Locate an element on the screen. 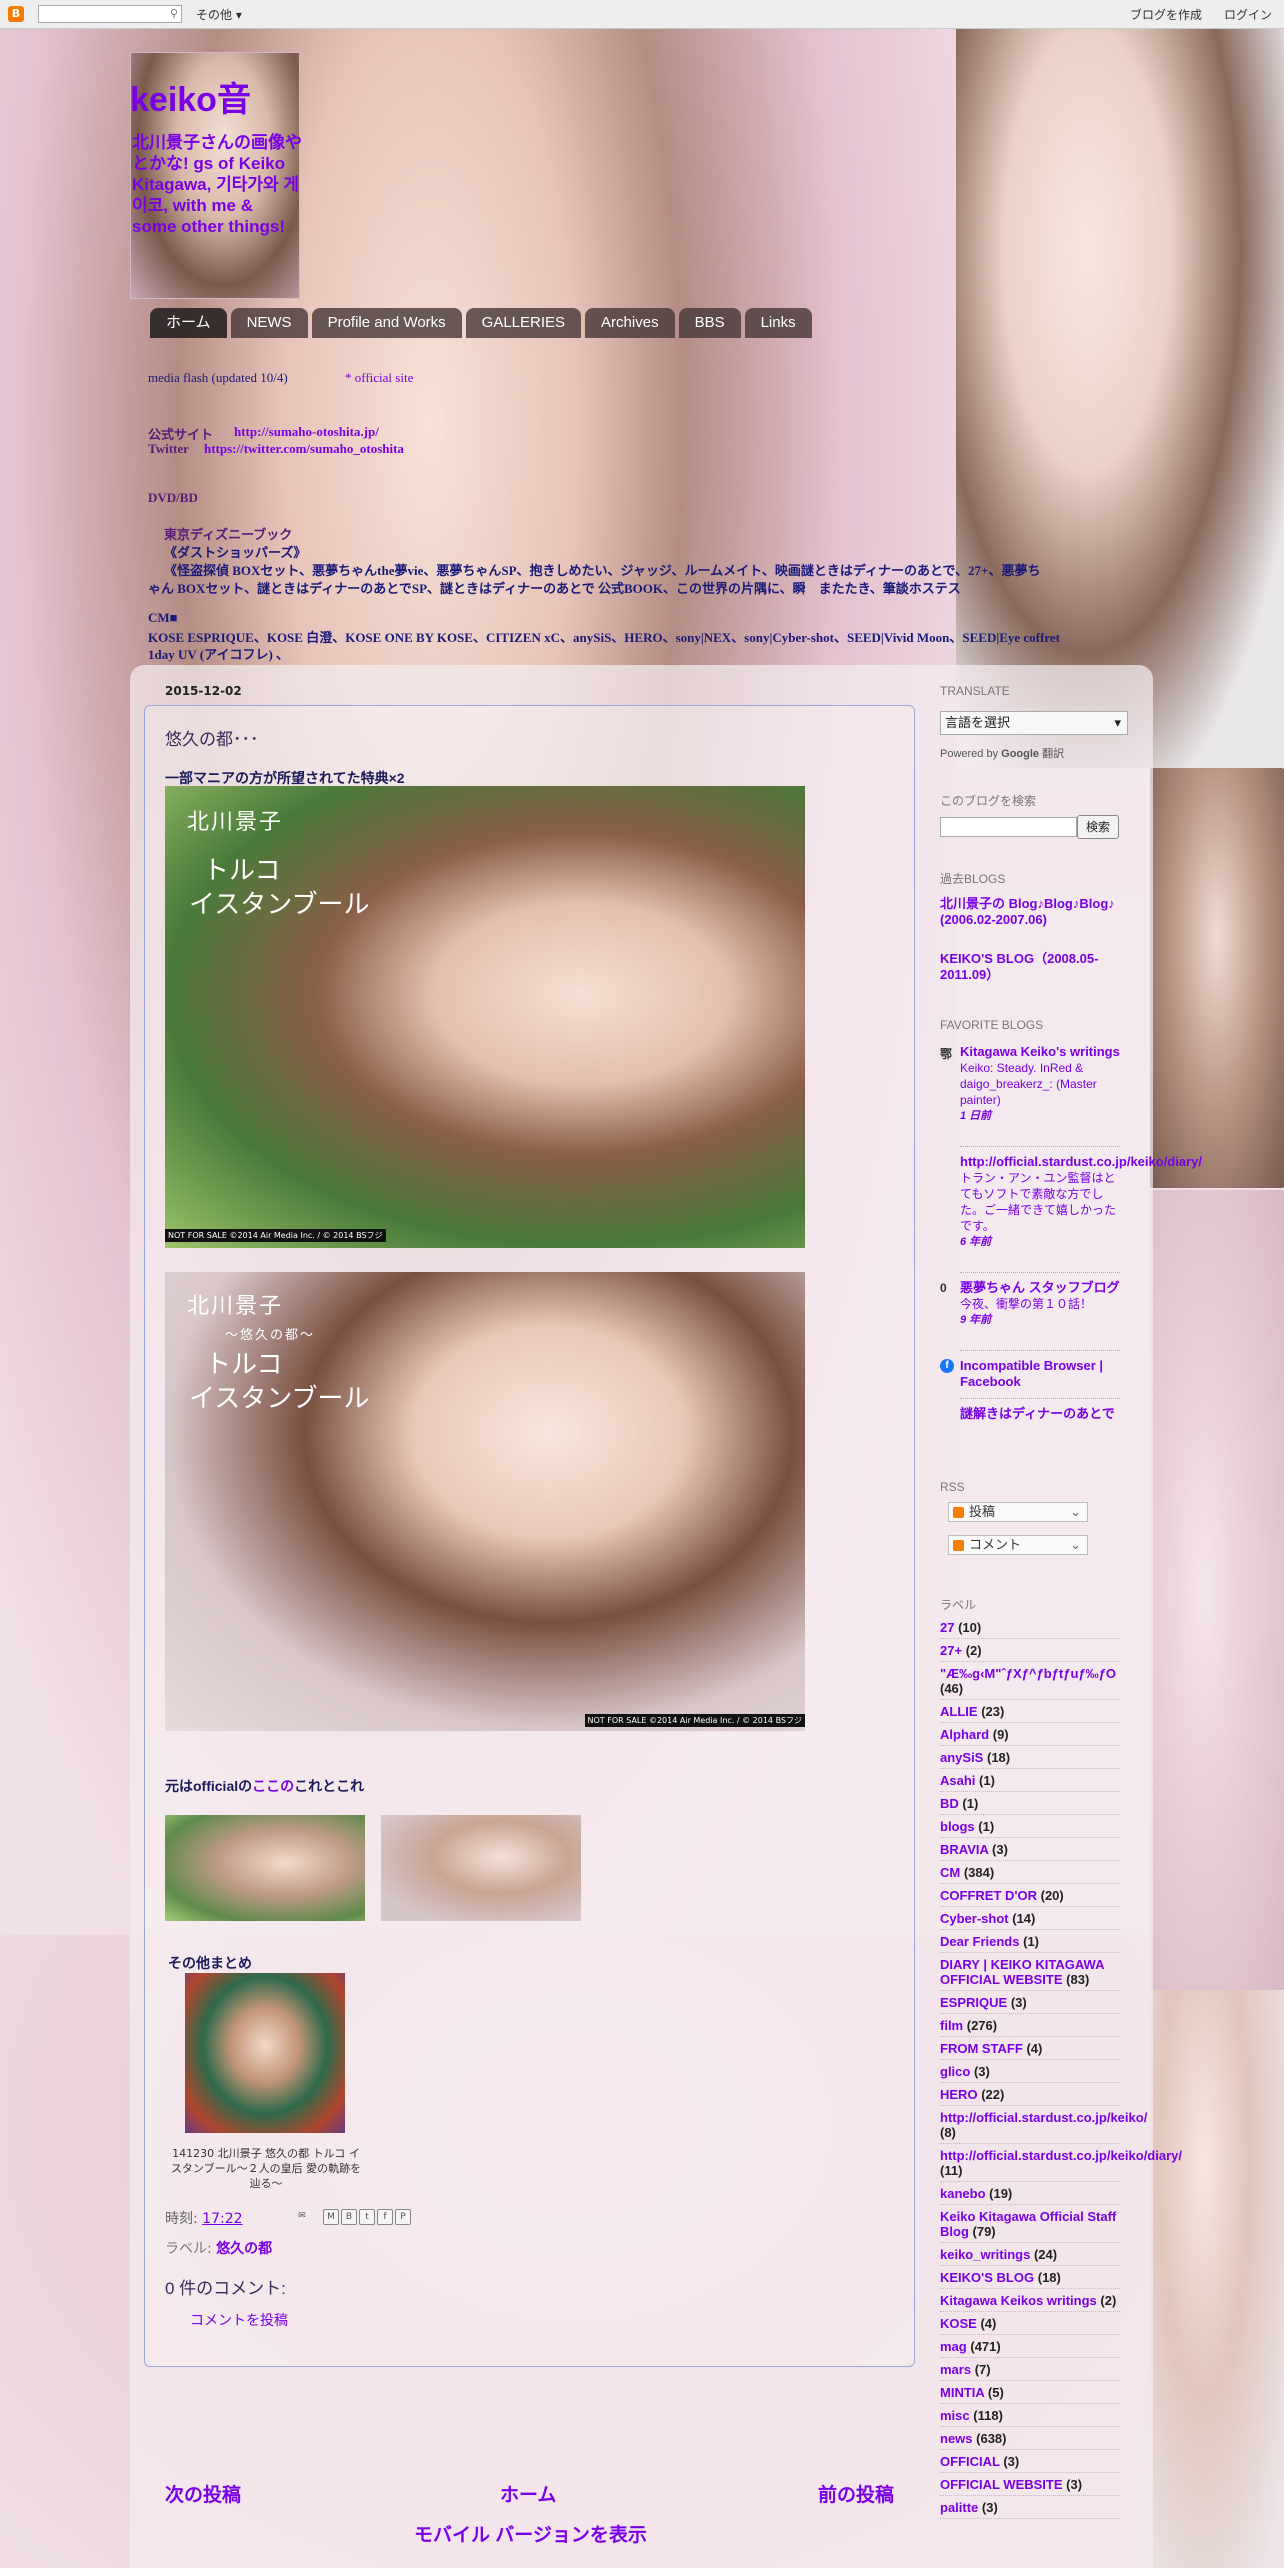 The height and width of the screenshot is (2568, 1284). label-link: Asahi is located at coordinates (957, 1780).